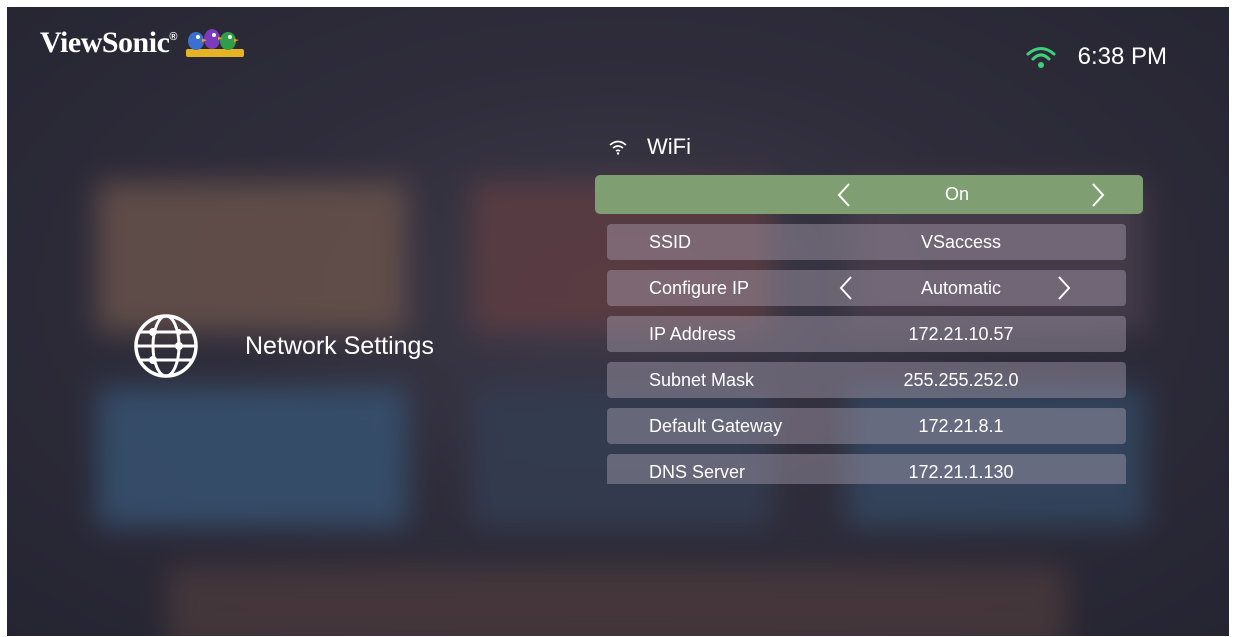 This screenshot has width=1235, height=637. Describe the element at coordinates (697, 472) in the screenshot. I see `setting-label: DNS Server` at that location.